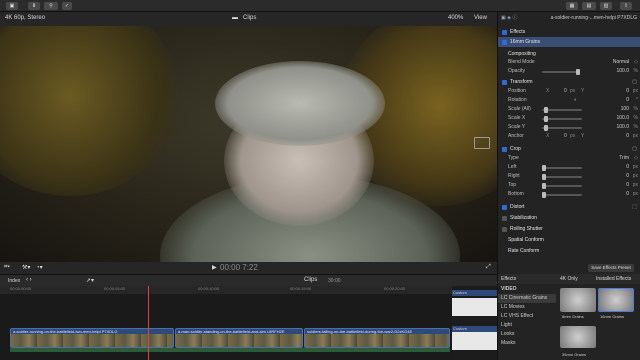 The width and height of the screenshot is (640, 360). What do you see at coordinates (25, 18) in the screenshot?
I see `format-label: 4K 60p, Stereo` at bounding box center [25, 18].